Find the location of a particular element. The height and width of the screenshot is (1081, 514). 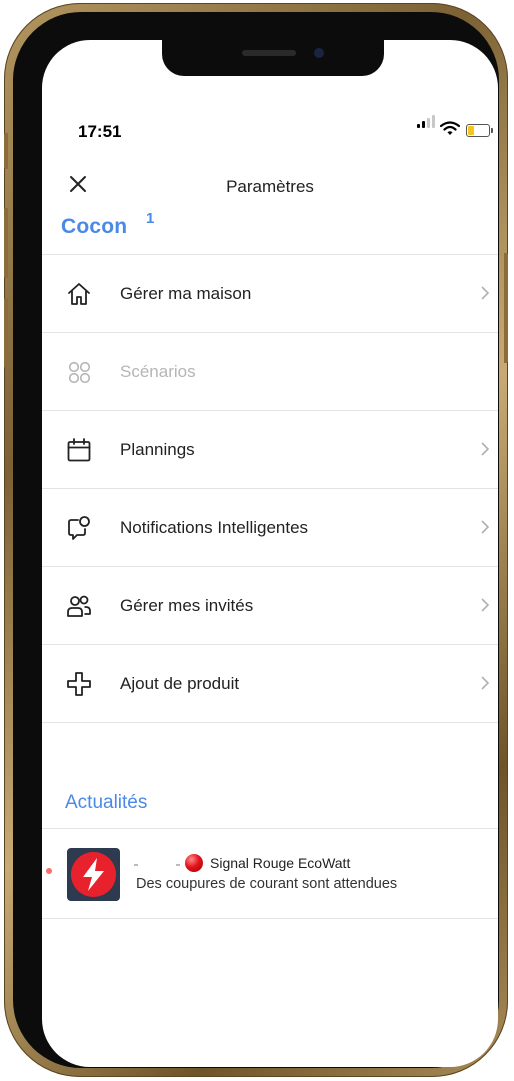

news-section-title: Actualités is located at coordinates (106, 802).